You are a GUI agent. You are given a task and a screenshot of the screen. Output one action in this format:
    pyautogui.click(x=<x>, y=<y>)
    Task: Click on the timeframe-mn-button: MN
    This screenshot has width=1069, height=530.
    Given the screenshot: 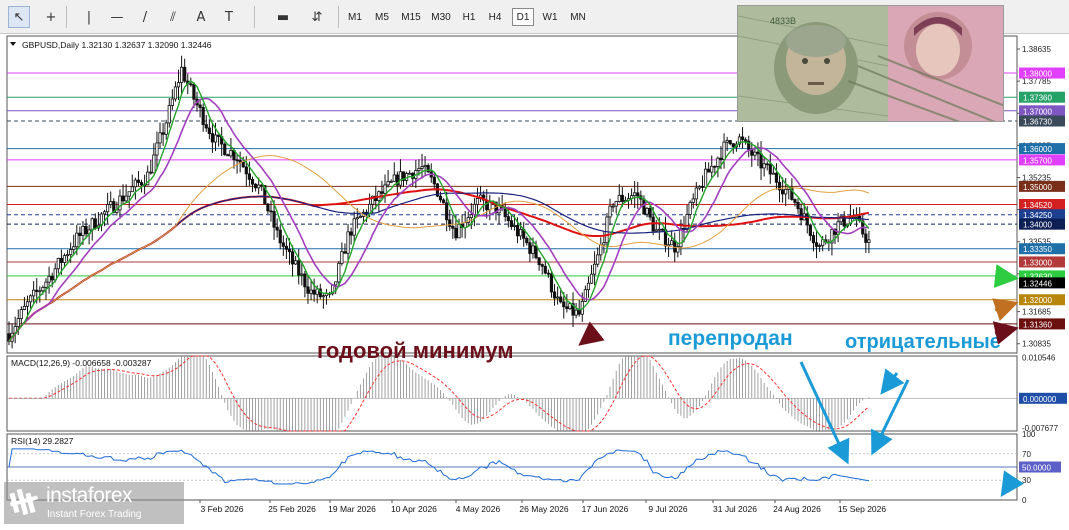 What is the action you would take?
    pyautogui.click(x=578, y=17)
    